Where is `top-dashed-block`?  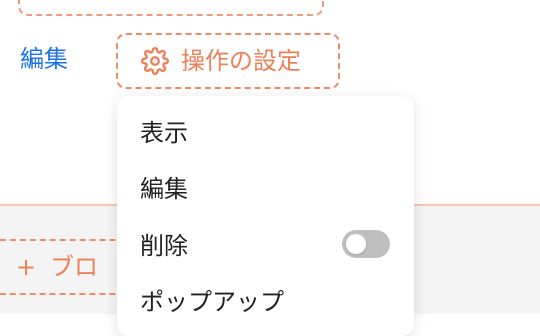 top-dashed-block is located at coordinates (171, 8).